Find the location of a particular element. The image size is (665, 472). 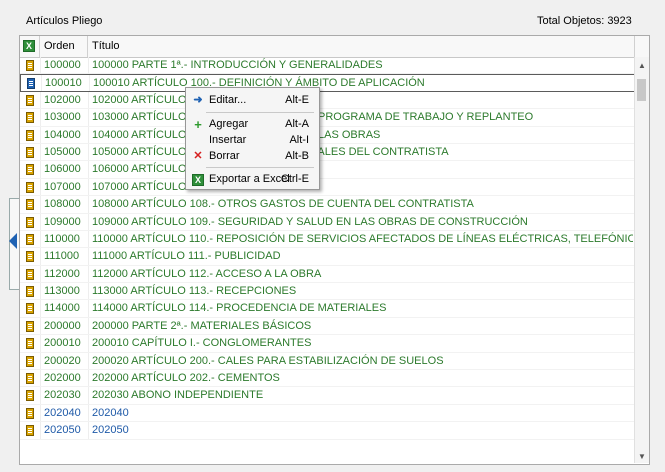

cell-orden: 200000 is located at coordinates (64, 326).